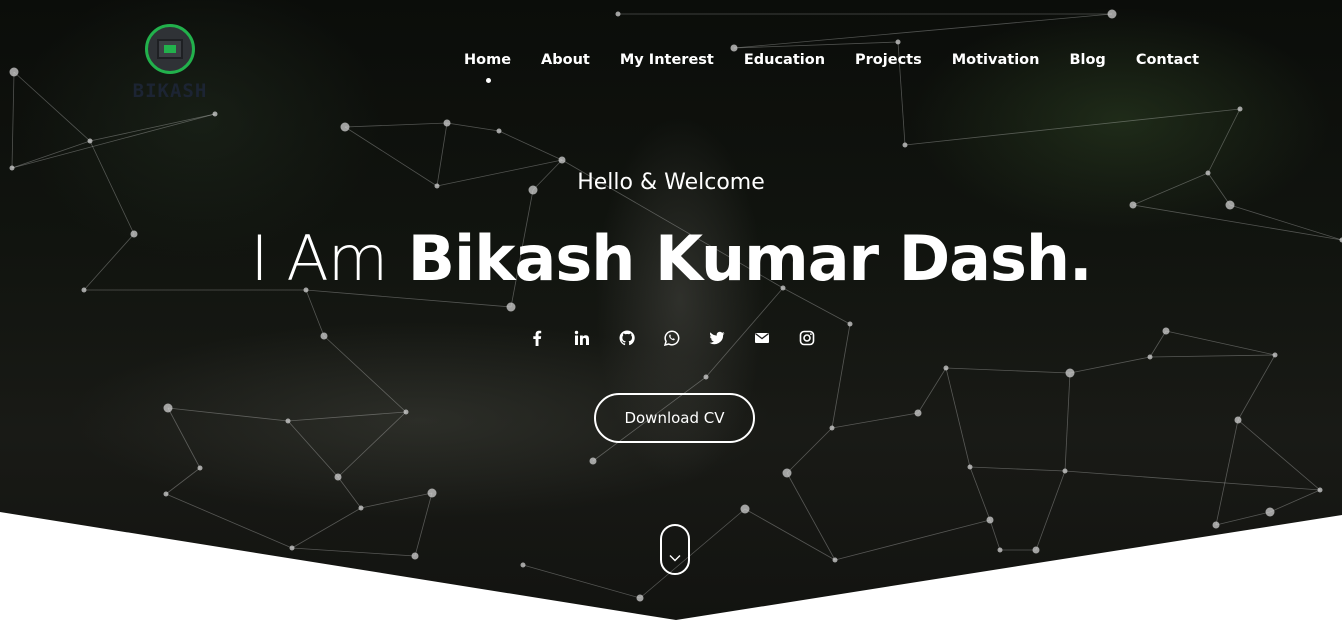 The width and height of the screenshot is (1342, 620). Describe the element at coordinates (319, 258) in the screenshot. I see `headline-prefix: I Am` at that location.